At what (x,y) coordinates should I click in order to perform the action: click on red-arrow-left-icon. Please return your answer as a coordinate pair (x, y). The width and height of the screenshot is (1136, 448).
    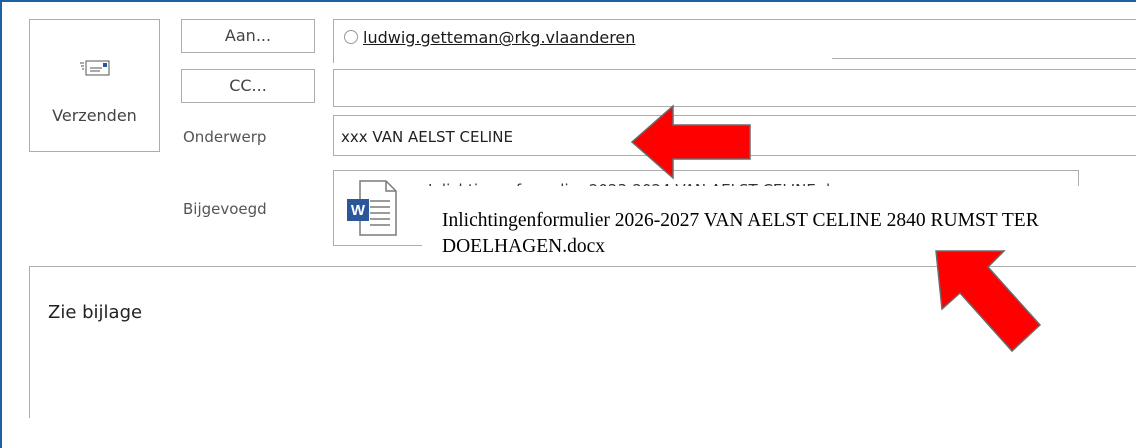
    Looking at the image, I should click on (690, 142).